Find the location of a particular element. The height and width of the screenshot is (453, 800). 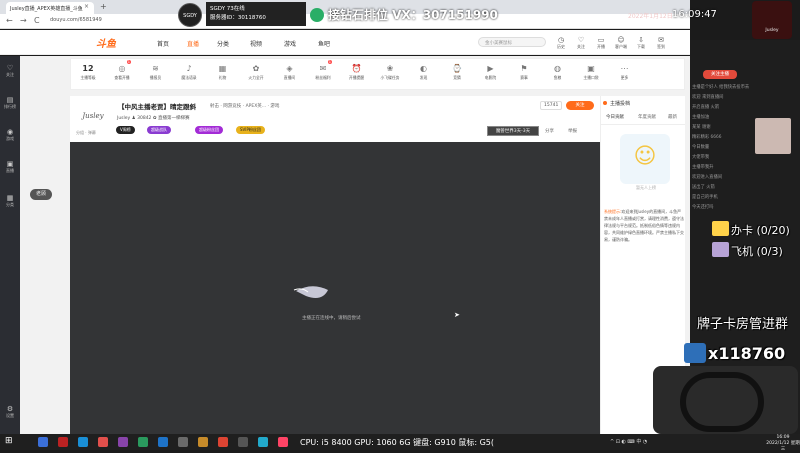

card-text: 牌子卡房管进群 is located at coordinates (743, 324).